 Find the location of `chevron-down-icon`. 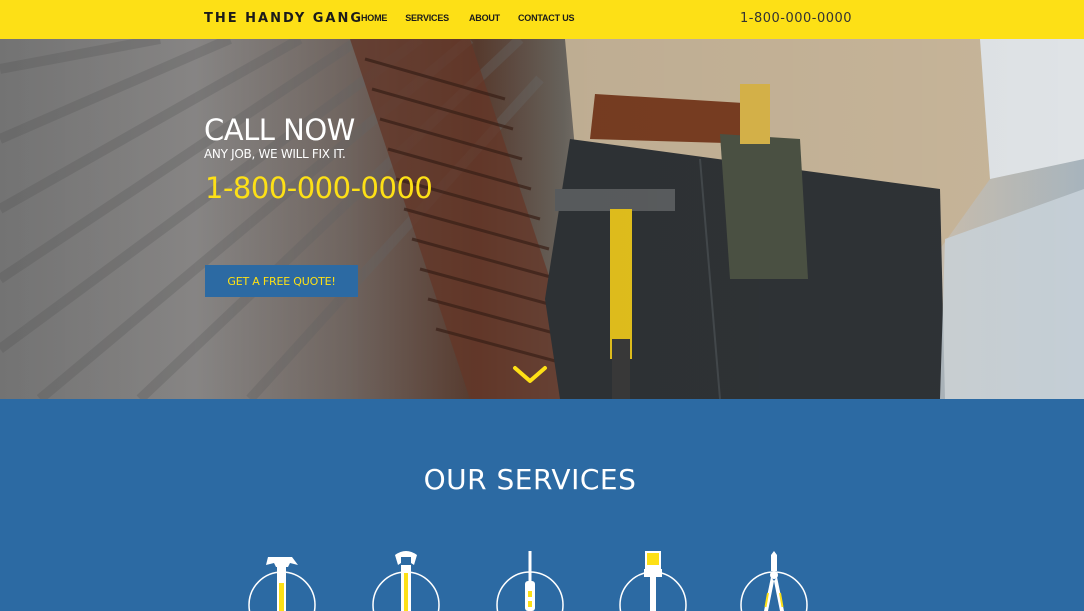

chevron-down-icon is located at coordinates (530, 375).